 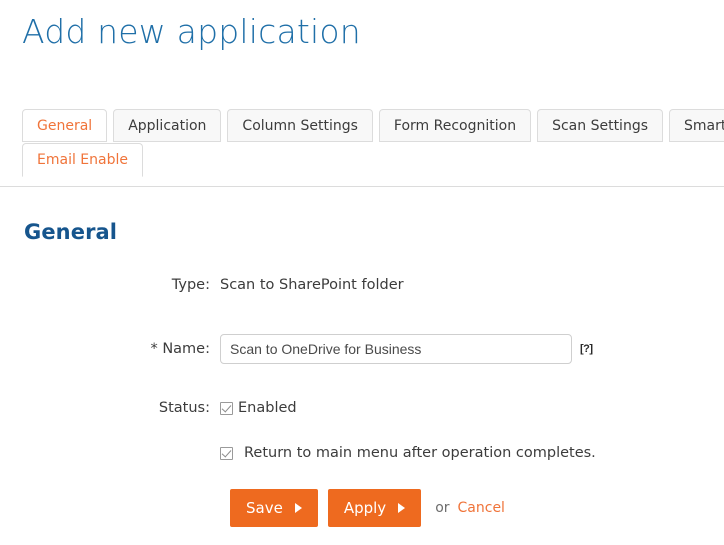 I want to click on save-button-label: Save, so click(x=264, y=508).